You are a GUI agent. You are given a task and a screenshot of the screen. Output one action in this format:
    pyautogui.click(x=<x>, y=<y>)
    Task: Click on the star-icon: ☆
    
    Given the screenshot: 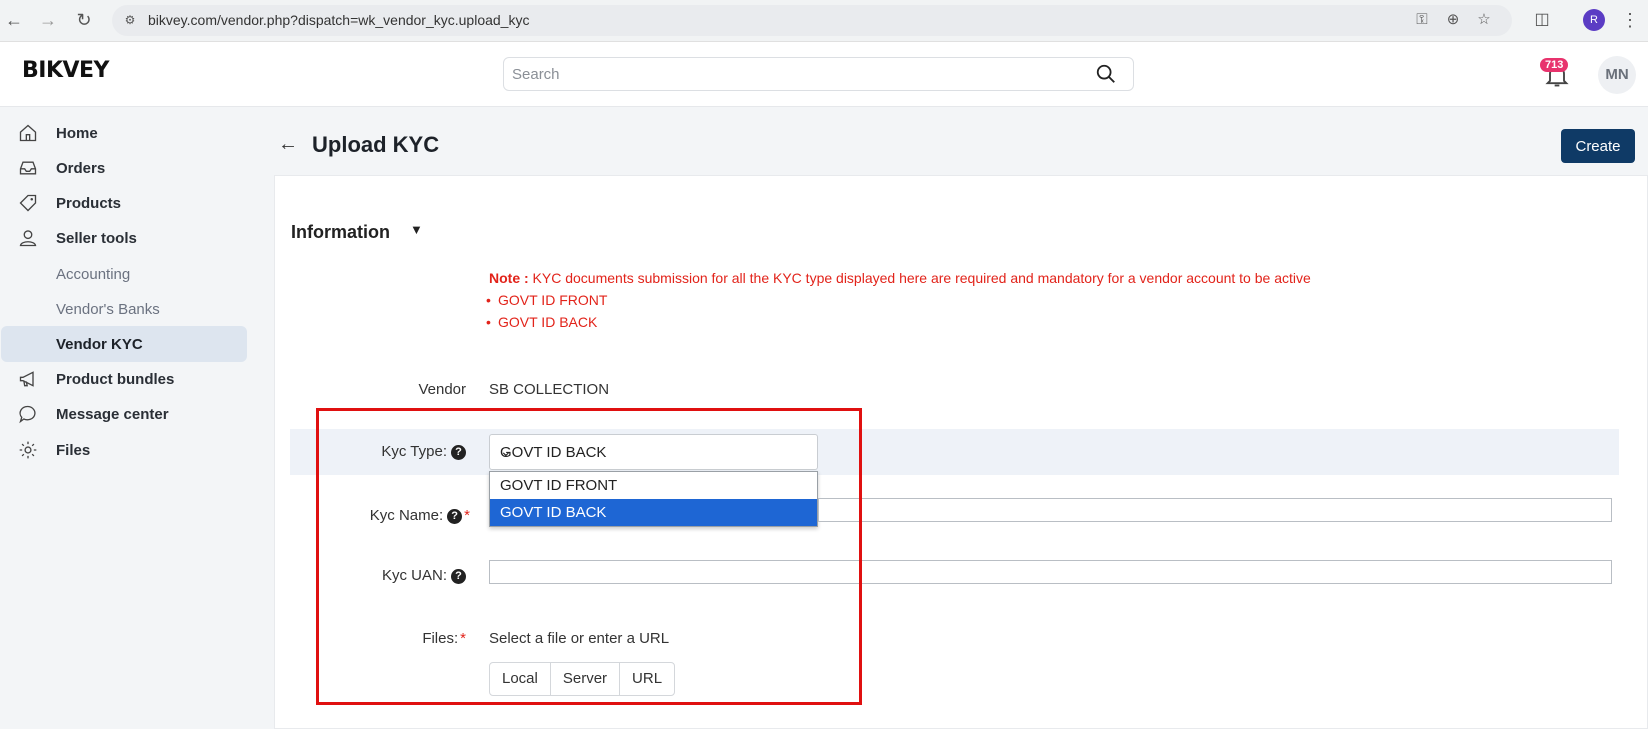 What is the action you would take?
    pyautogui.click(x=1484, y=20)
    